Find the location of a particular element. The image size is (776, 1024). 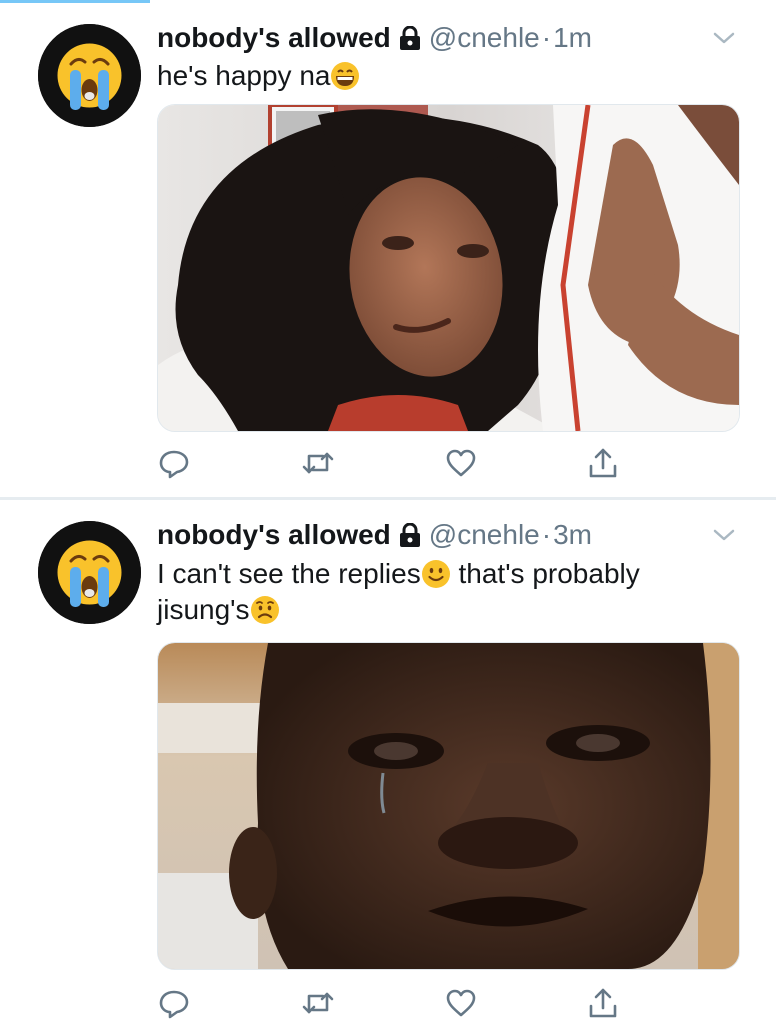

grinning-face-emoji is located at coordinates (345, 76).